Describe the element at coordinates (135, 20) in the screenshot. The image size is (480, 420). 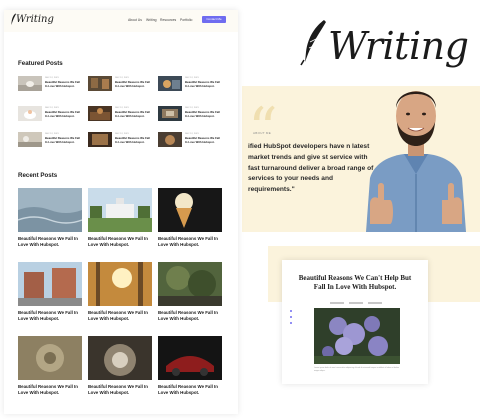
I see `nav-about: About Us` at that location.